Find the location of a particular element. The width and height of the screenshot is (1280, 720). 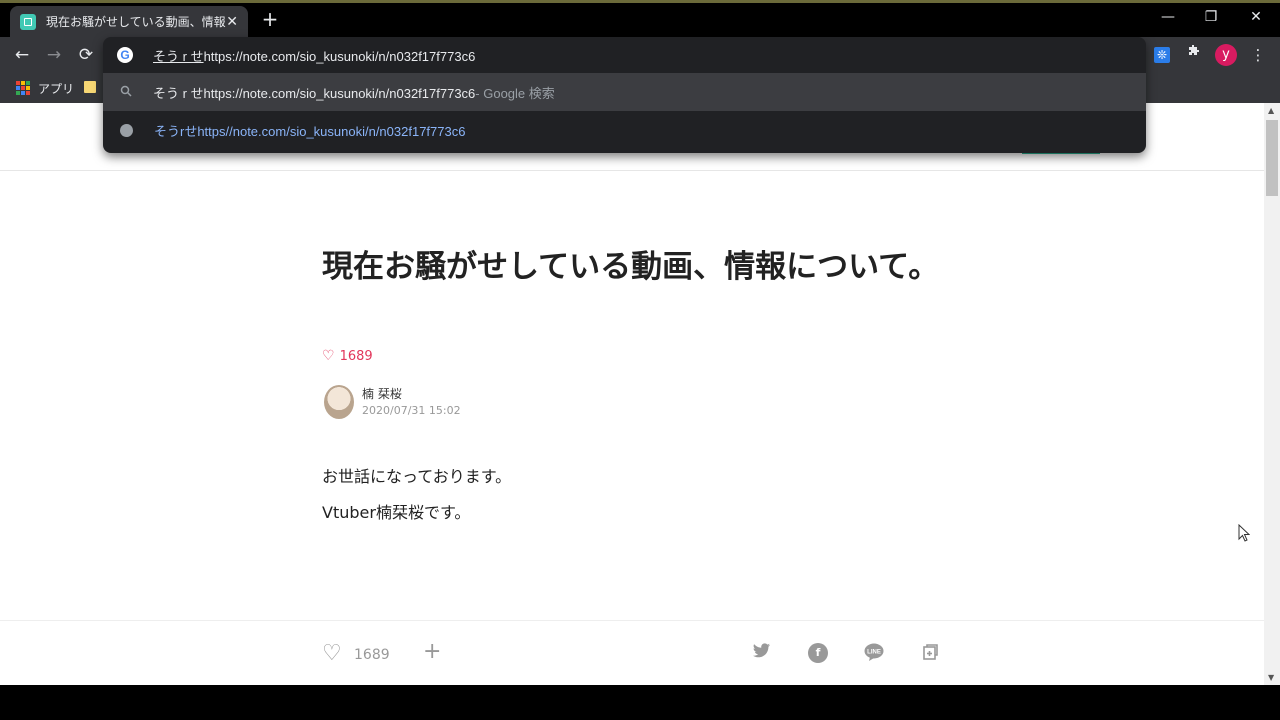

screen-bottom-border is located at coordinates (640, 702).